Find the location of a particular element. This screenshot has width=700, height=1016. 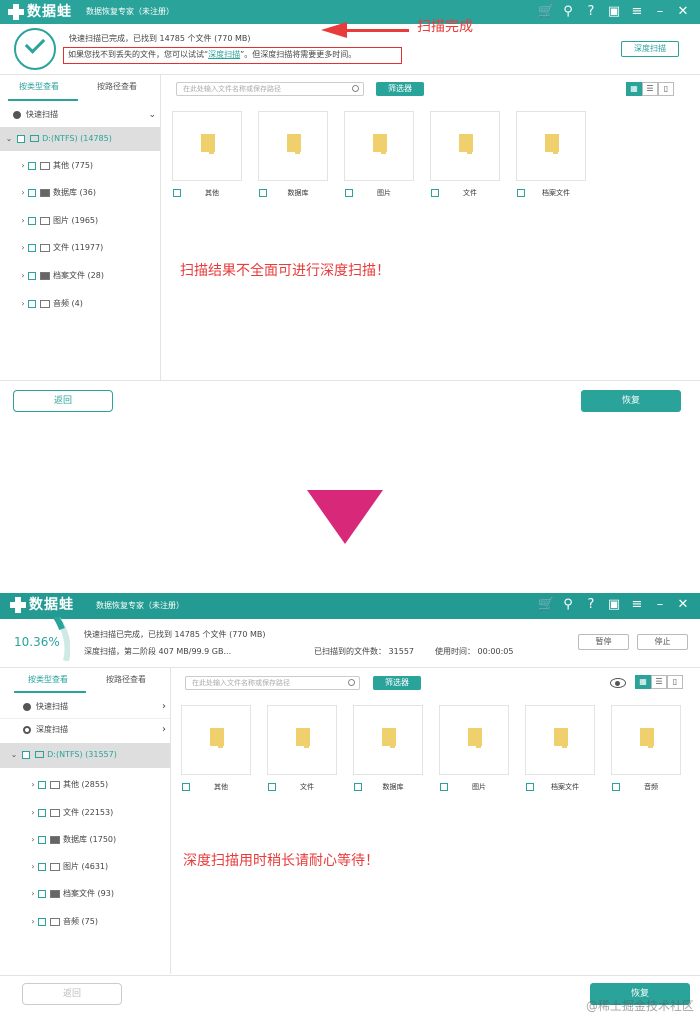

category-row: › 档案文件 (28) is located at coordinates (52, 276).